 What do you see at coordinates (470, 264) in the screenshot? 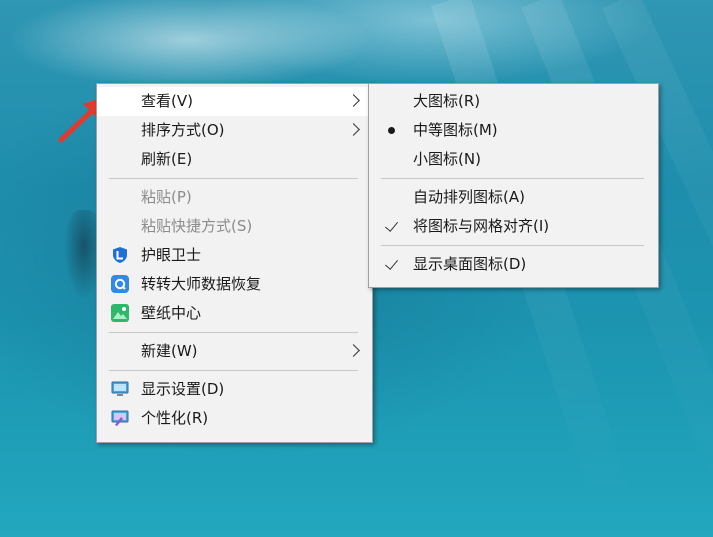
I see `submenu-item-show-desktop-icons-label: 显示桌面图标(D)` at bounding box center [470, 264].